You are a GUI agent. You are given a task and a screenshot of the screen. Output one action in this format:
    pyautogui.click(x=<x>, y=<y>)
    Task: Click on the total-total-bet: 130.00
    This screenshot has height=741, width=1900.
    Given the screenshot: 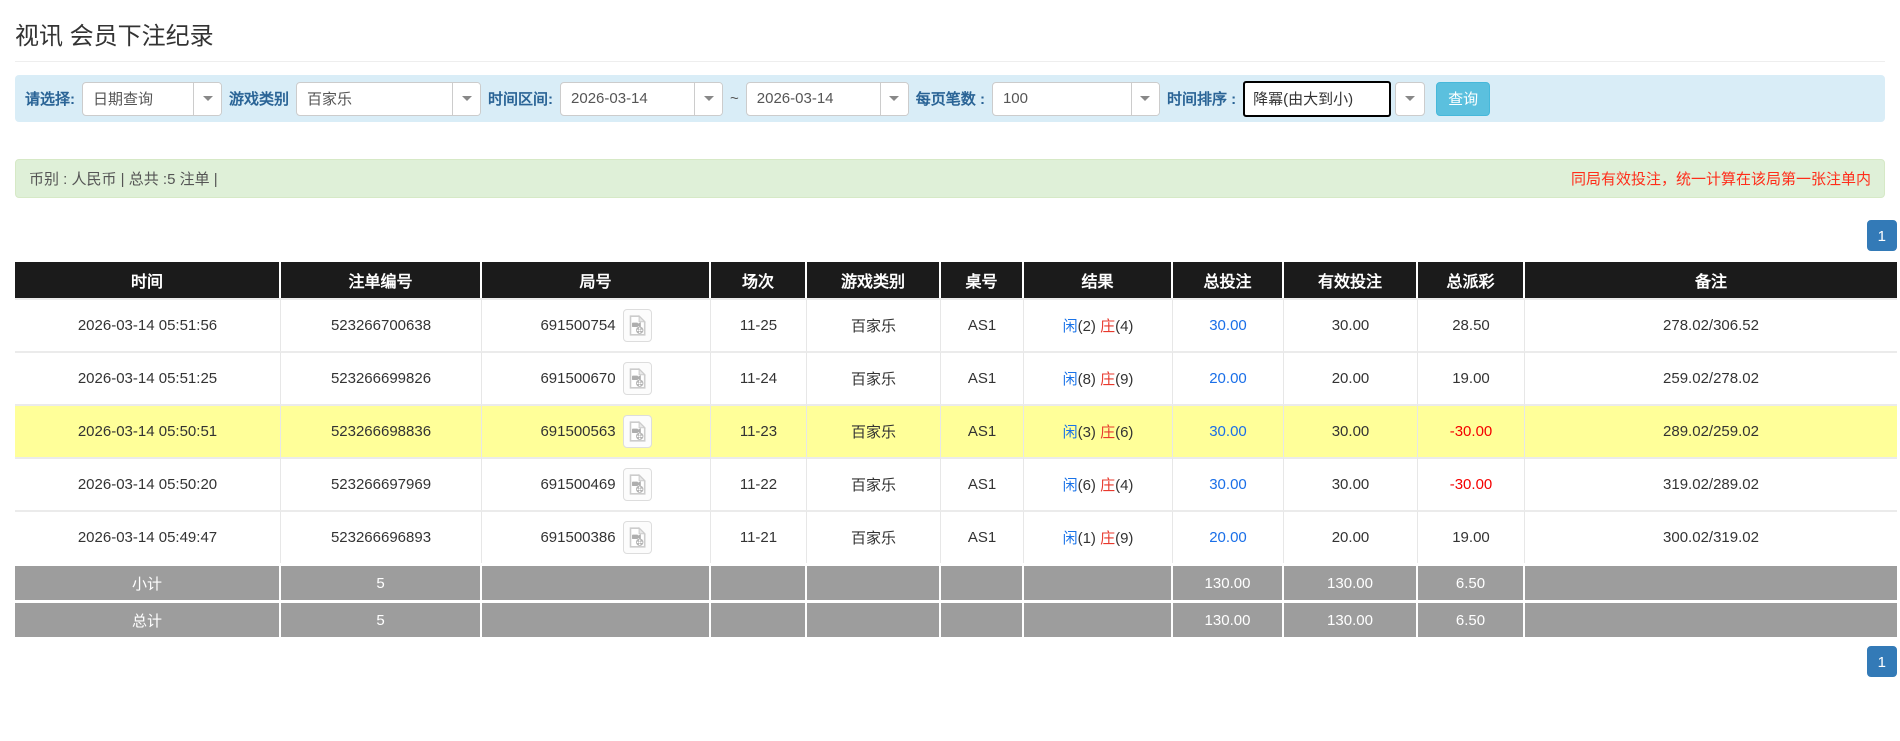 What is the action you would take?
    pyautogui.click(x=1228, y=618)
    